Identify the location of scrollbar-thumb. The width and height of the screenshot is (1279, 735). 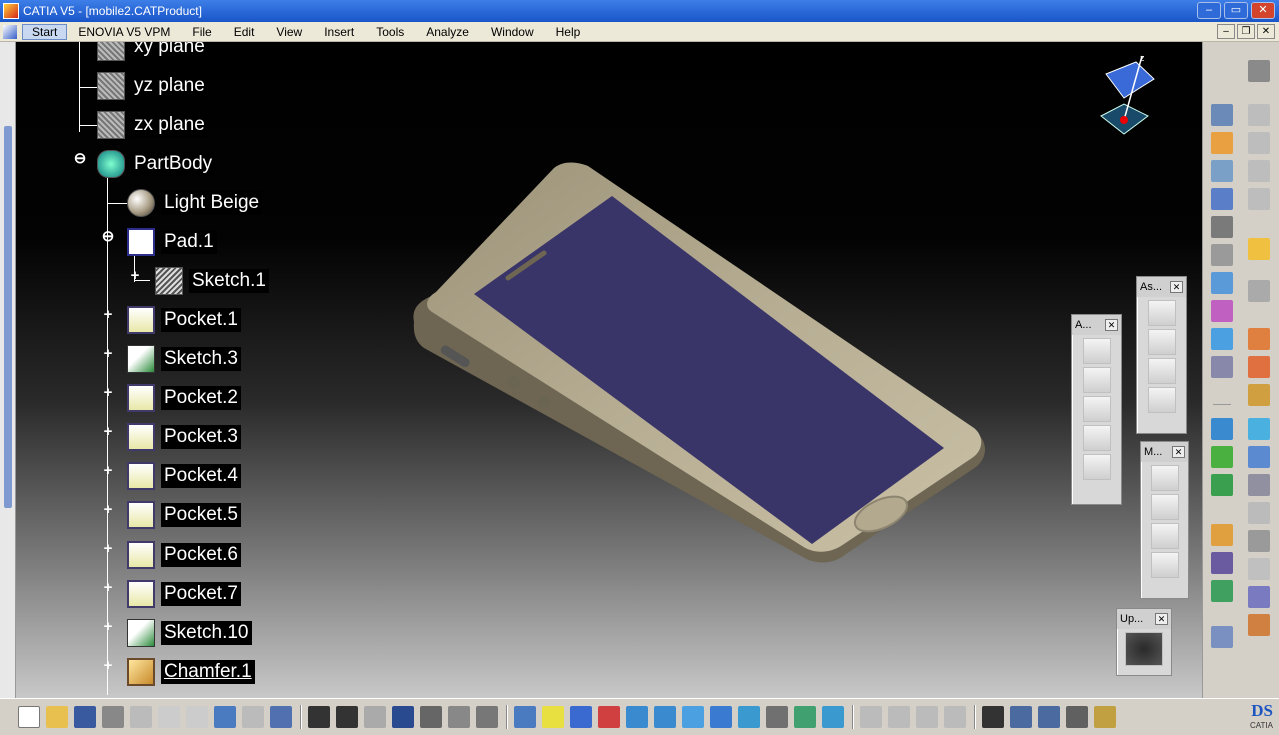
(8, 317).